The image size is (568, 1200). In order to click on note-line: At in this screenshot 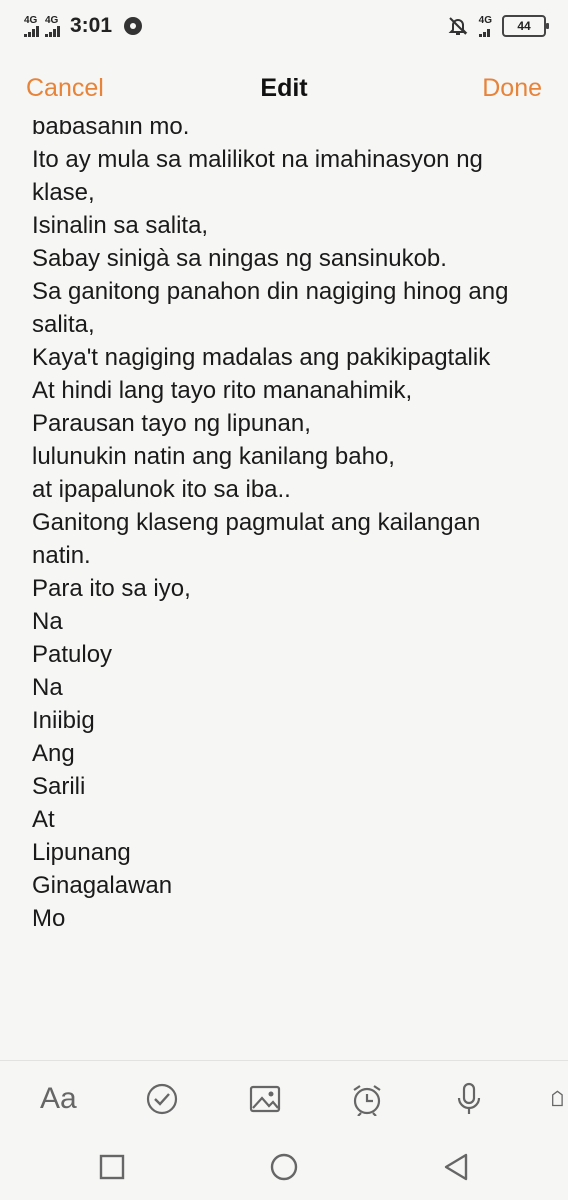, I will do `click(43, 819)`.